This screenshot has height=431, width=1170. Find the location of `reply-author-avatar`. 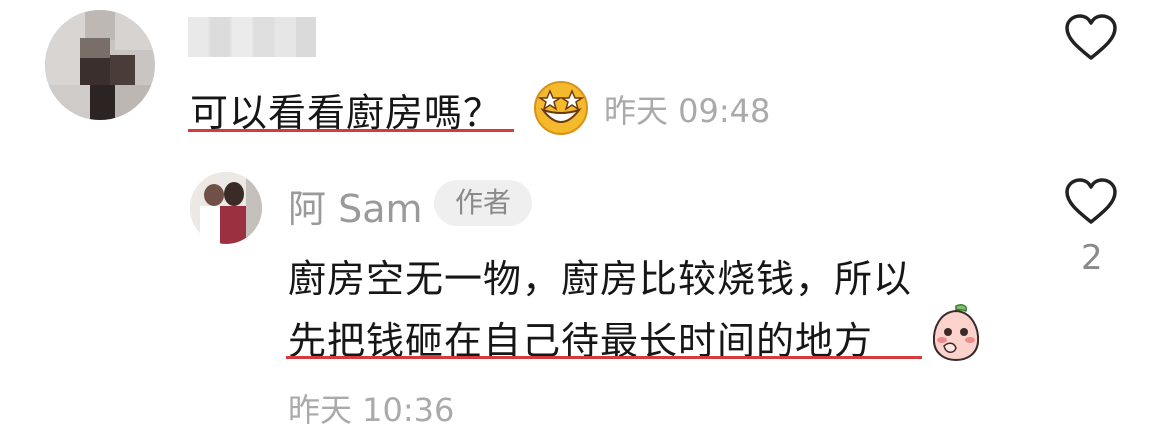

reply-author-avatar is located at coordinates (226, 208).